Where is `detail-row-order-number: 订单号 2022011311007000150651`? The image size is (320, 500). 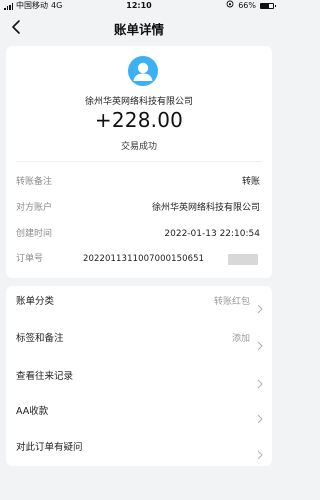
detail-row-order-number: 订单号 2022011311007000150651 is located at coordinates (139, 259).